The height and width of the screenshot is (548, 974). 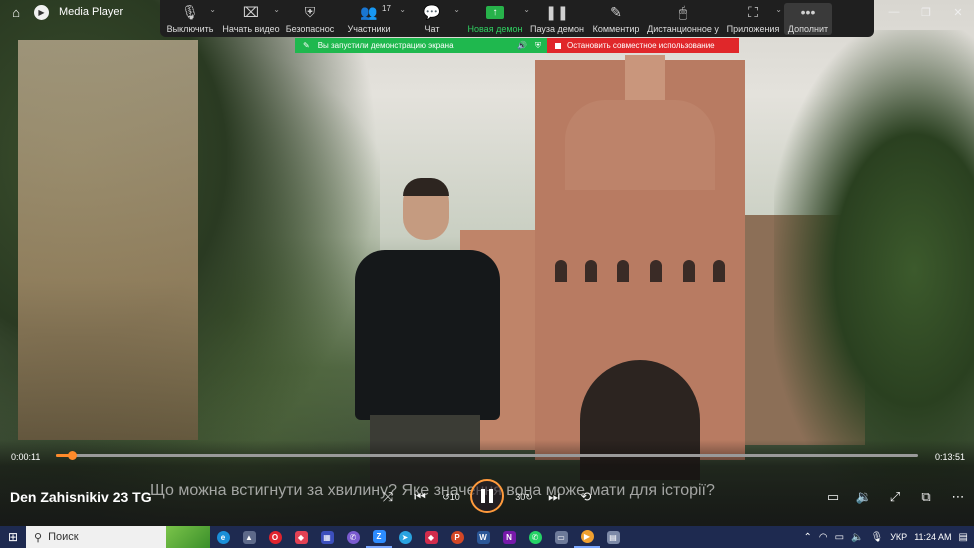 I want to click on remote-control-button: 🖱 Дистанционное у, so click(x=683, y=19).